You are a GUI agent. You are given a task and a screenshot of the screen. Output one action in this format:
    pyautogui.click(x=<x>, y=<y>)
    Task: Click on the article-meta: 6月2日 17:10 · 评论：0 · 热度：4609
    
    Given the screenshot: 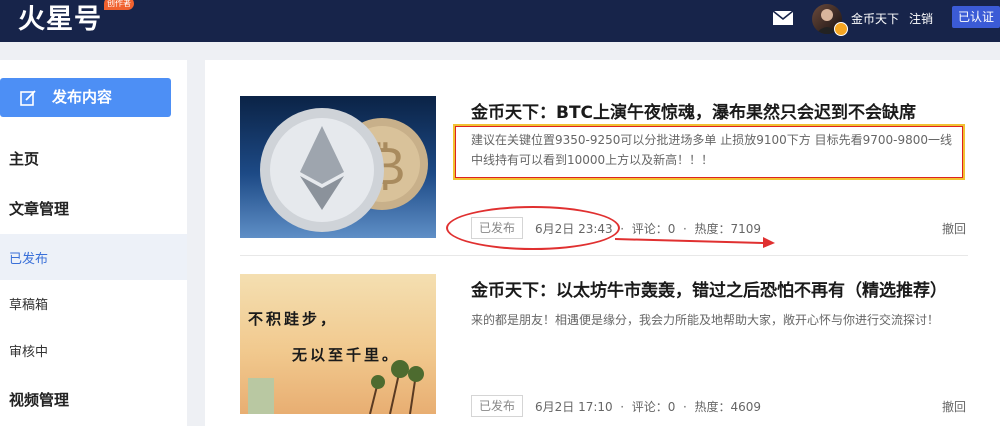 What is the action you would take?
    pyautogui.click(x=648, y=407)
    